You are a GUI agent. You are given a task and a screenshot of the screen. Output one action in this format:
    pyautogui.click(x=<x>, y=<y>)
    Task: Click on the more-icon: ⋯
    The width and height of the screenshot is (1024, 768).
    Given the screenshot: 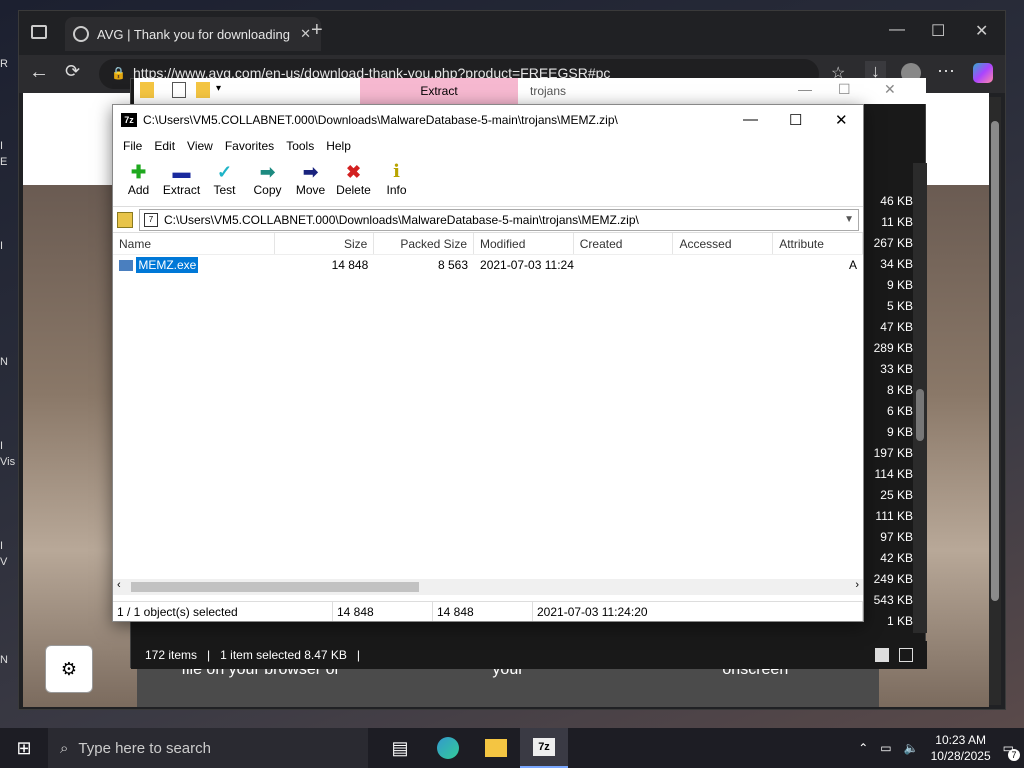 What is the action you would take?
    pyautogui.click(x=946, y=71)
    